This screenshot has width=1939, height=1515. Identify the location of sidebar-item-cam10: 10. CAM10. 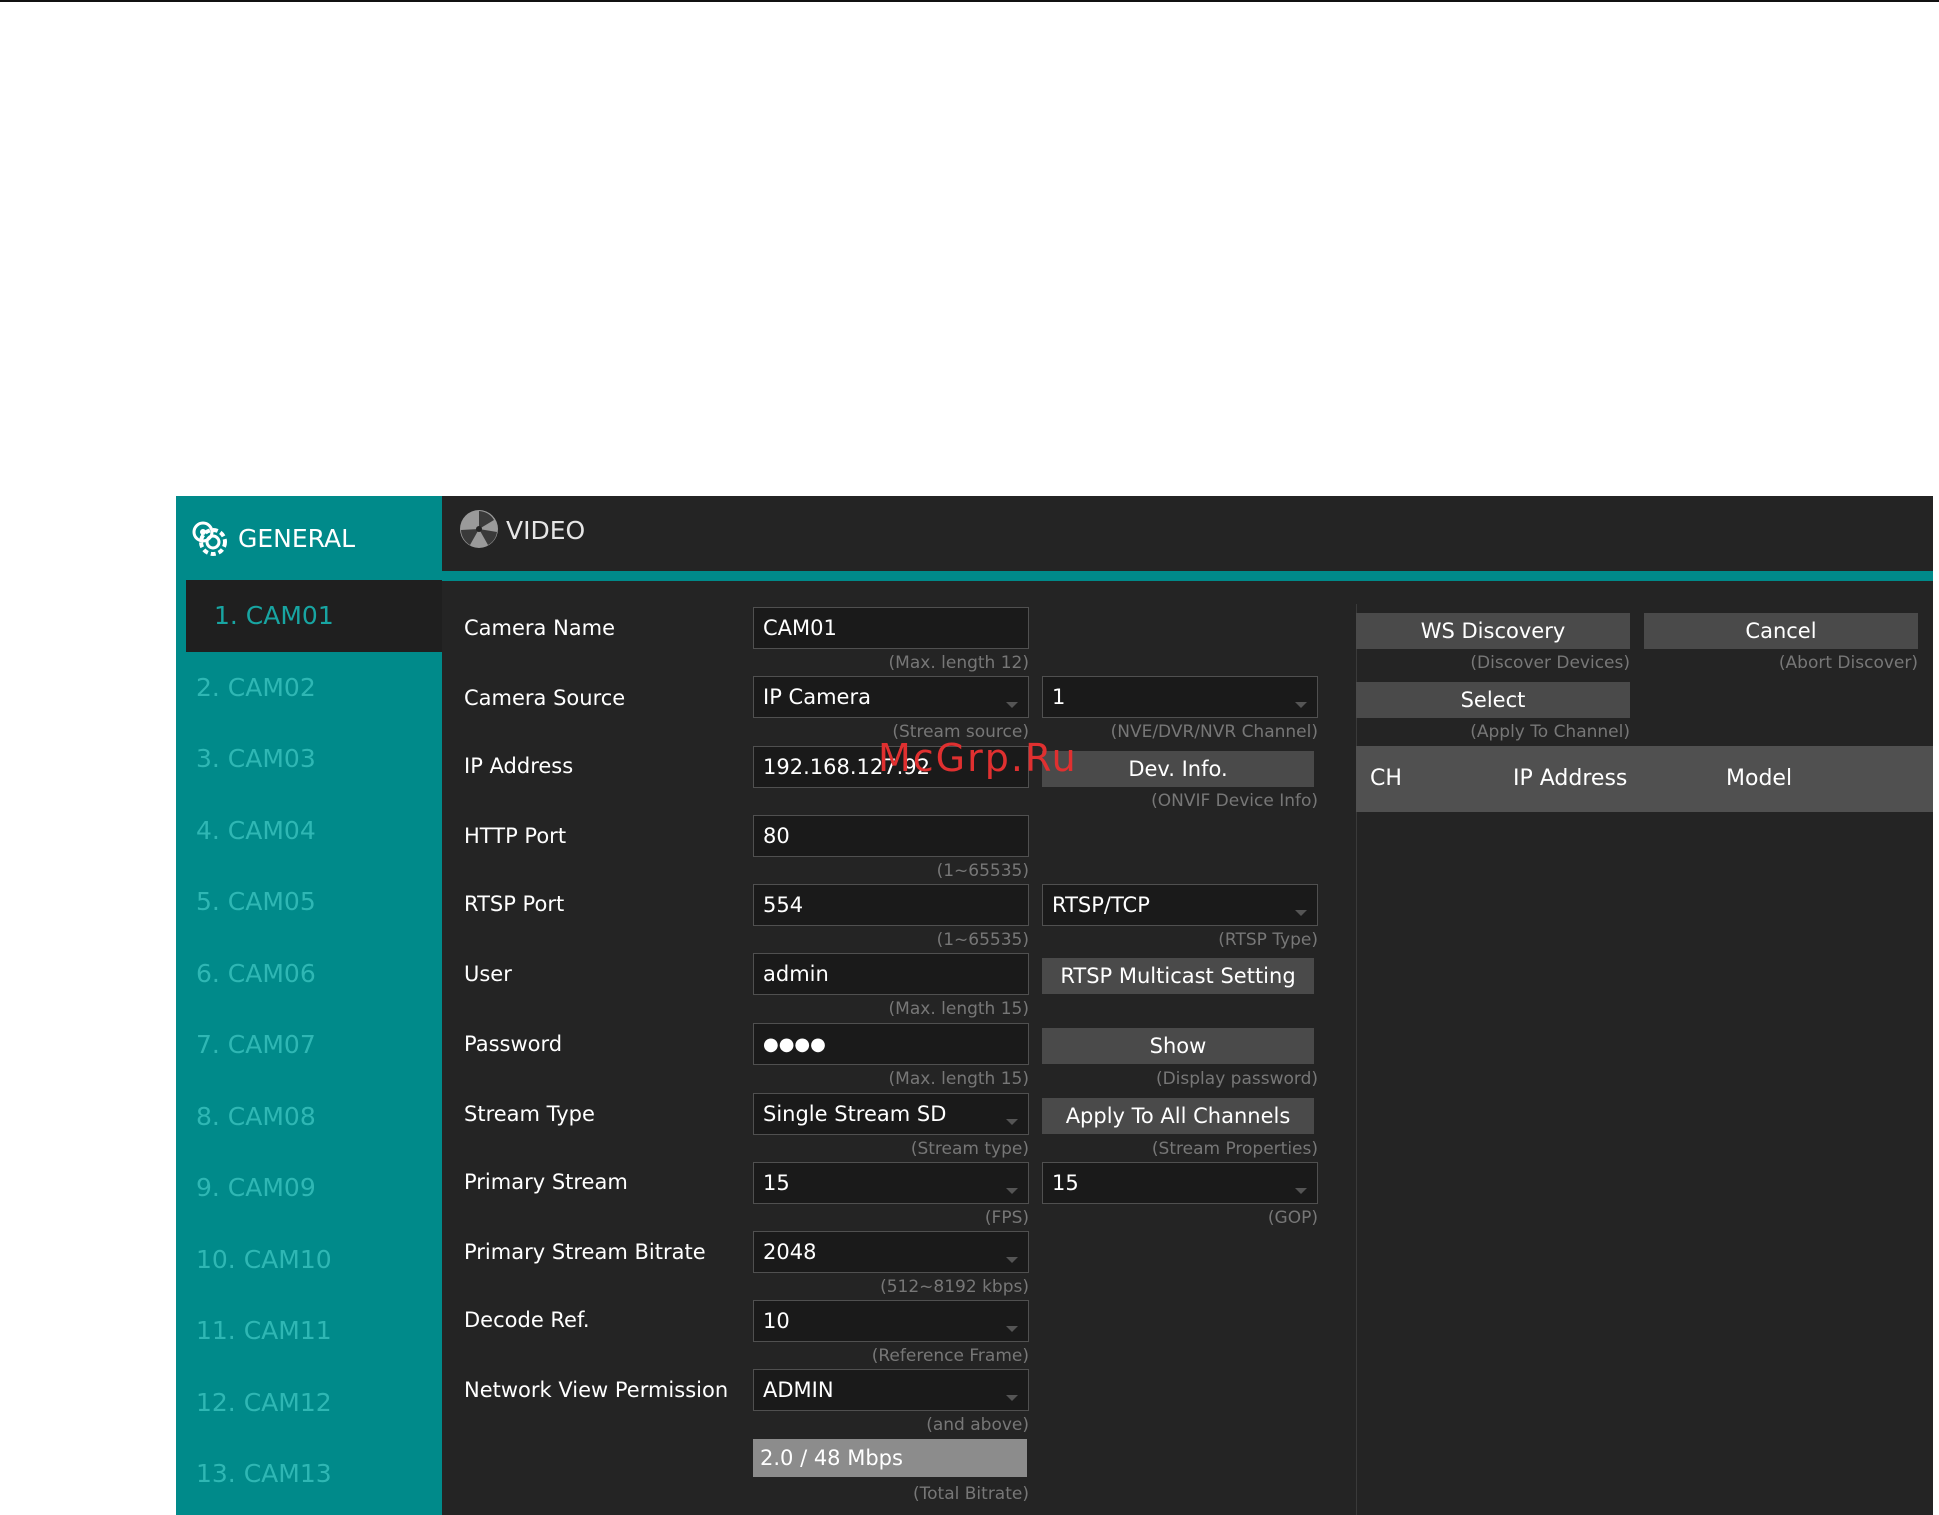
(309, 1260).